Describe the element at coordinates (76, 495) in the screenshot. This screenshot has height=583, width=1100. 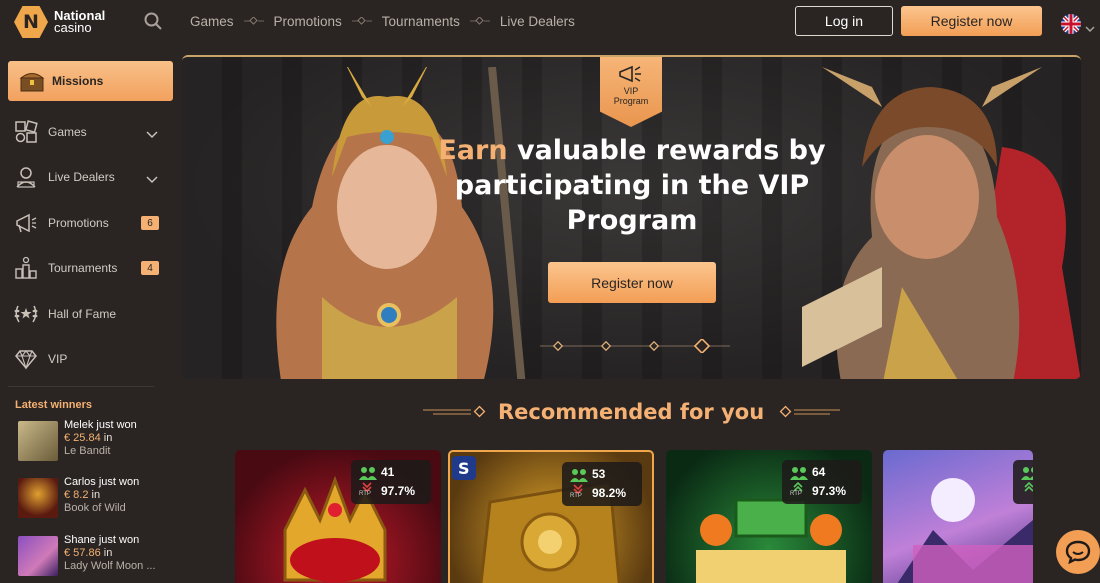
I see `winner-amount: € 8.2` at that location.